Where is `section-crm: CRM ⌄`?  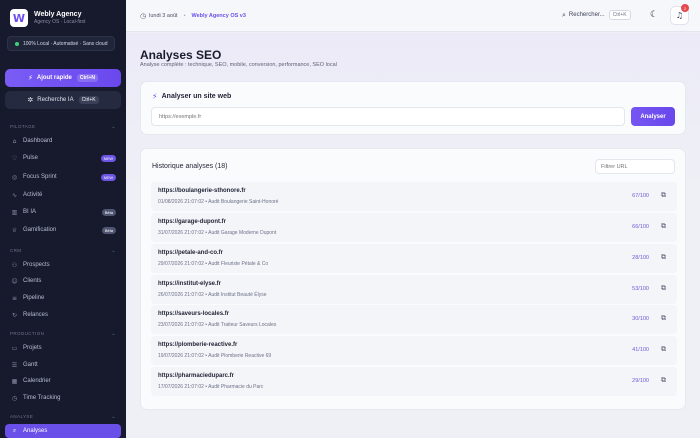 section-crm: CRM ⌄ is located at coordinates (63, 251).